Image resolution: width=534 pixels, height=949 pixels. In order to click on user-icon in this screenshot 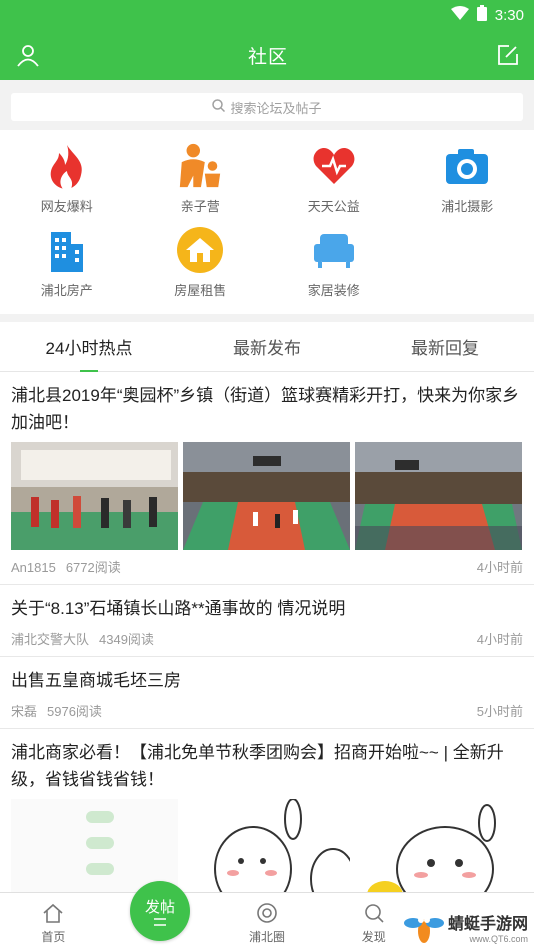, I will do `click(28, 55)`.